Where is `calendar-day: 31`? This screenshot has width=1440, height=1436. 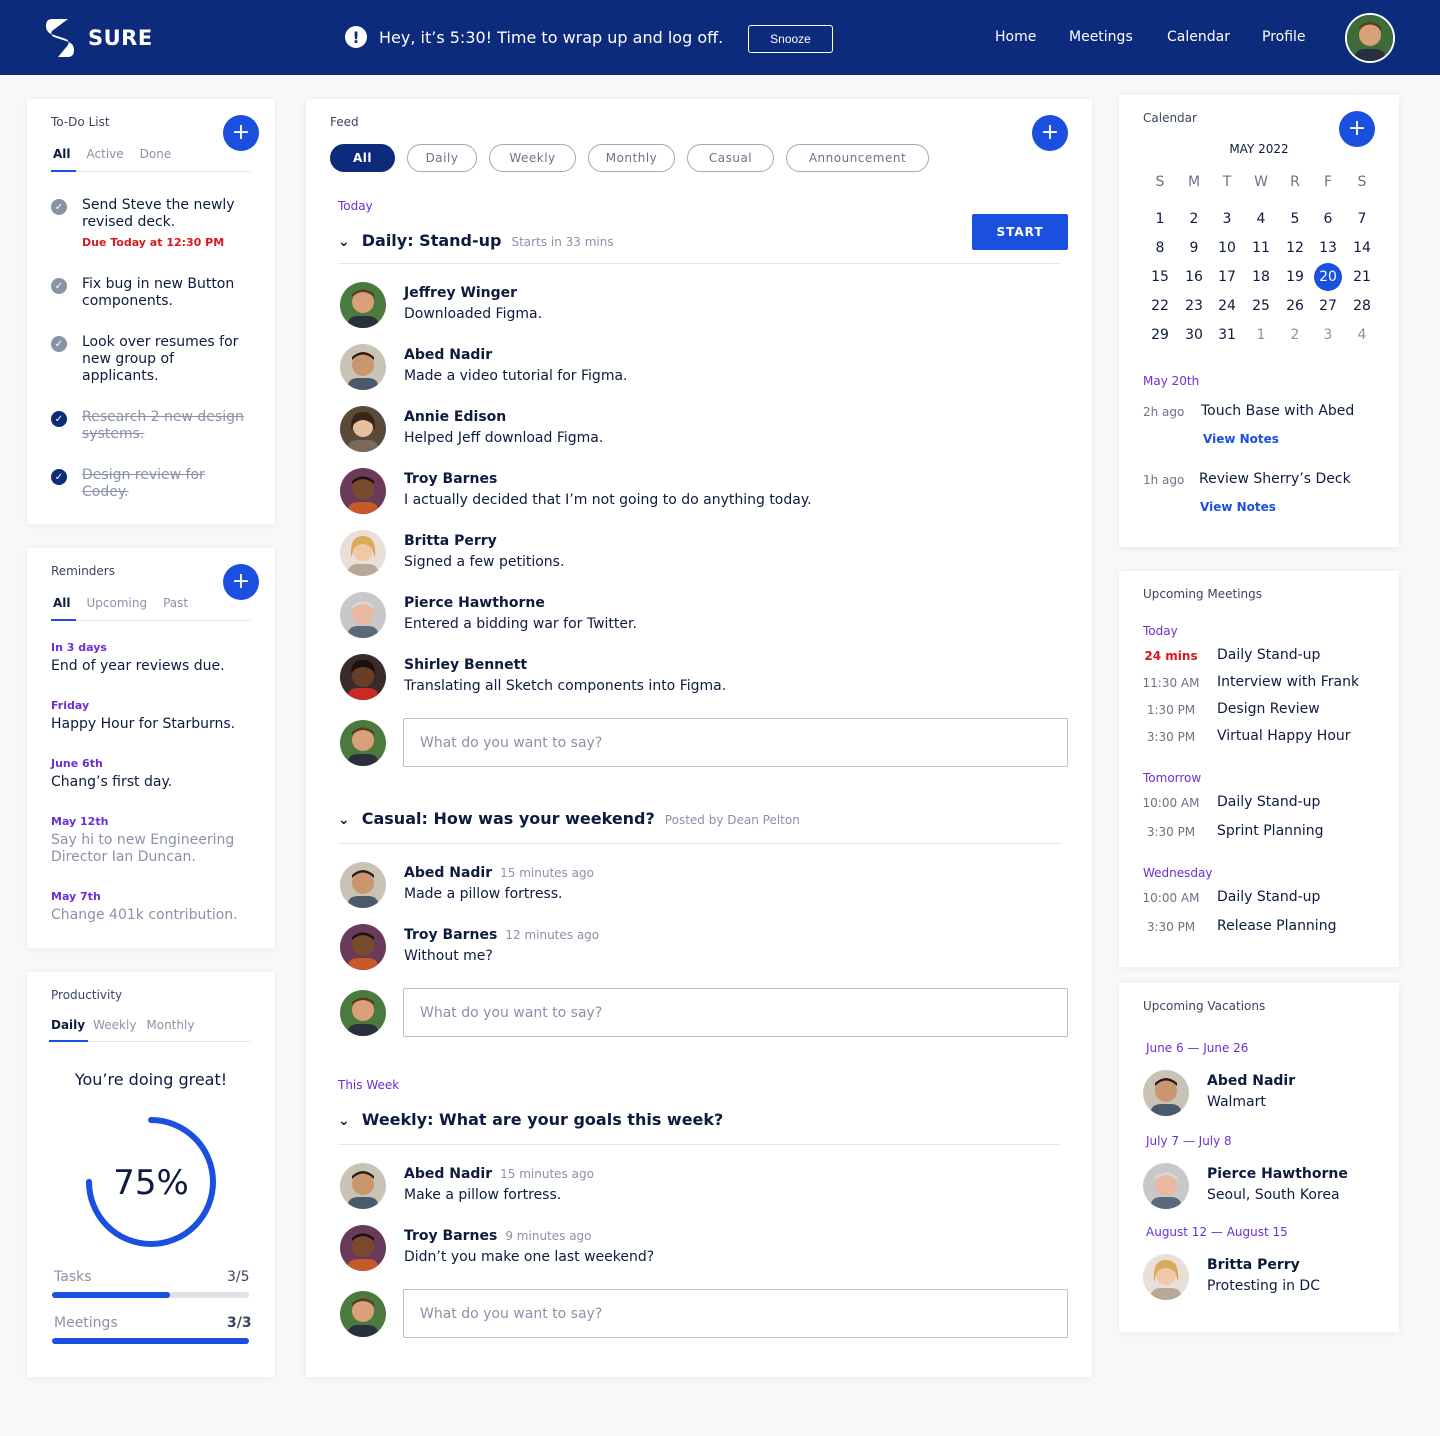
calendar-day: 31 is located at coordinates (1227, 335).